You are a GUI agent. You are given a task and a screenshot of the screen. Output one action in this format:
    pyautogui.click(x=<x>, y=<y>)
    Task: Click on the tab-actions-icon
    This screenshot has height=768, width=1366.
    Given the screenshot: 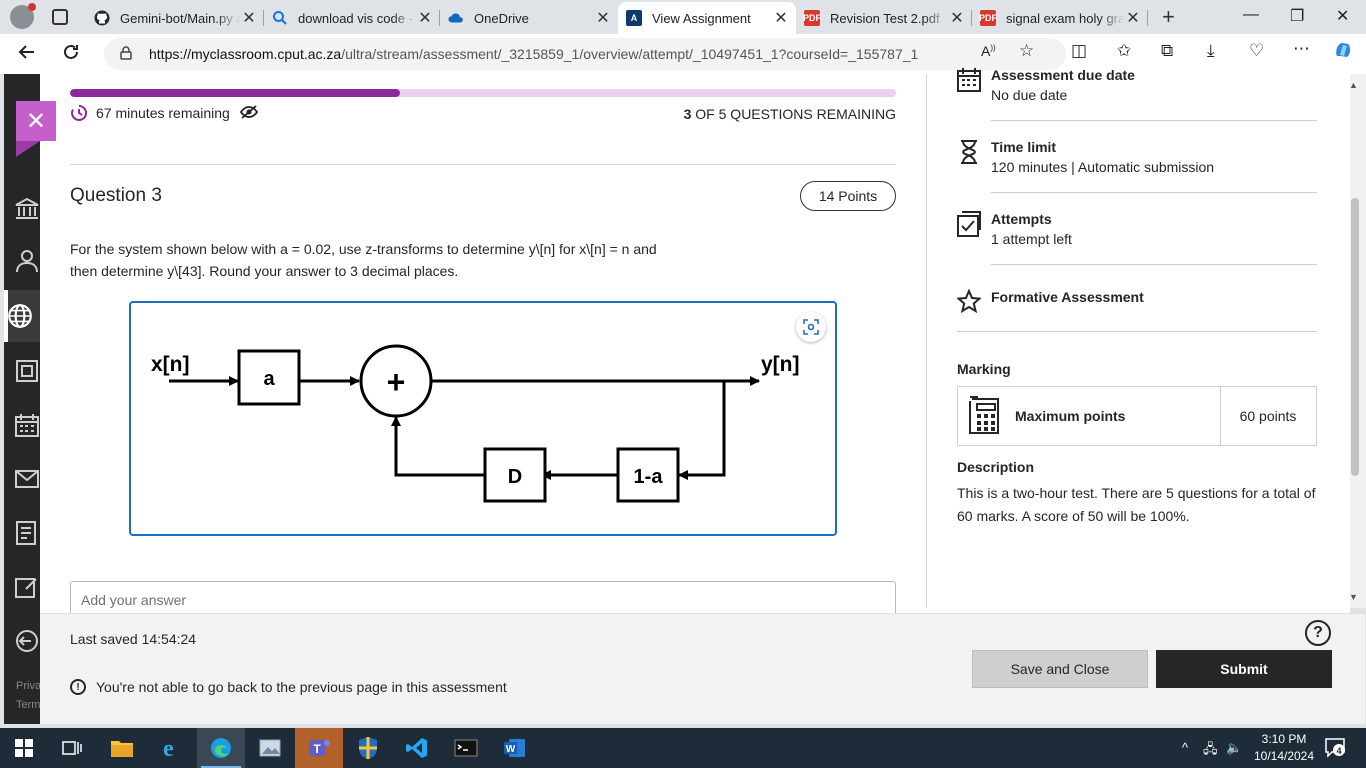 What is the action you would take?
    pyautogui.click(x=60, y=17)
    